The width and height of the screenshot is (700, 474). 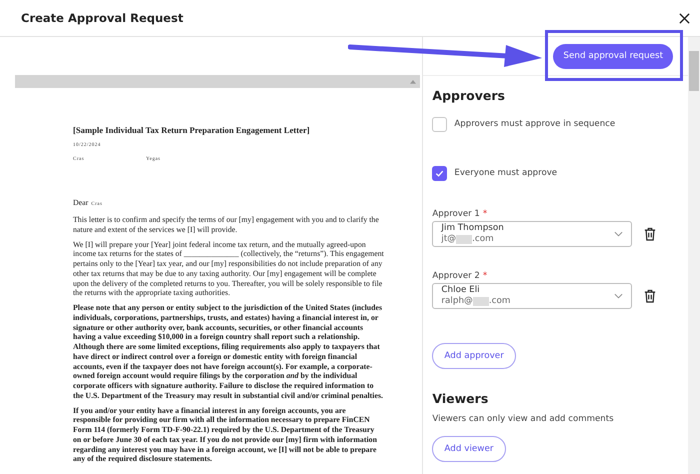 I want to click on document-heading: [Sample Individual Tax Return Preparation Engagement Letter], so click(x=192, y=131).